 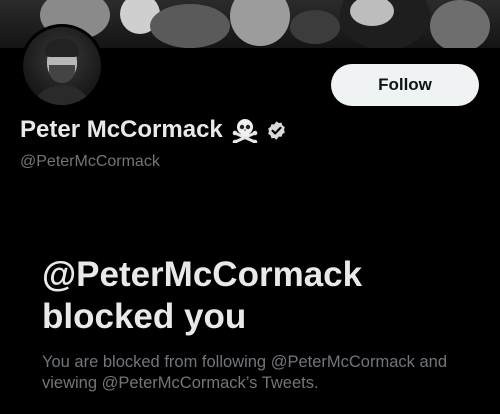 I want to click on name-row: Peter McCormack, so click(x=153, y=130).